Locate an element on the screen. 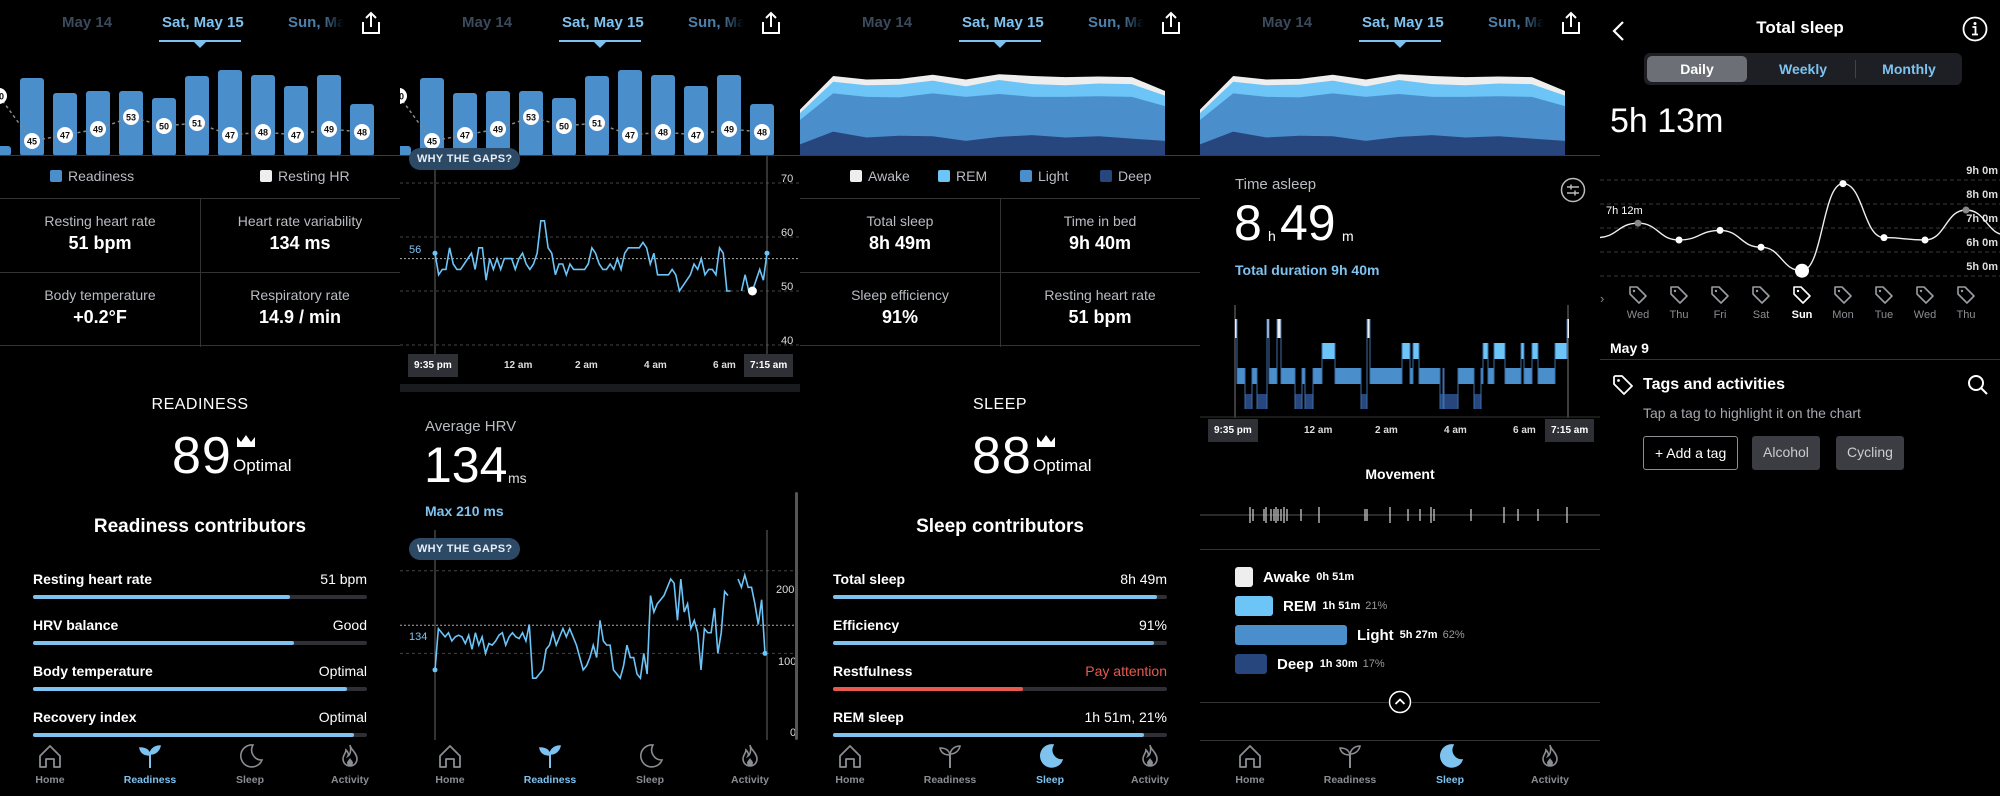 The image size is (2000, 796). time-tick: 2 am is located at coordinates (1386, 430).